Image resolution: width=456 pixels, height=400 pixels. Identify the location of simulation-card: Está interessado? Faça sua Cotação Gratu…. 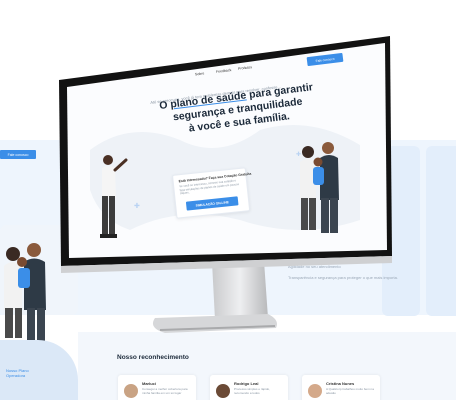
(211, 193).